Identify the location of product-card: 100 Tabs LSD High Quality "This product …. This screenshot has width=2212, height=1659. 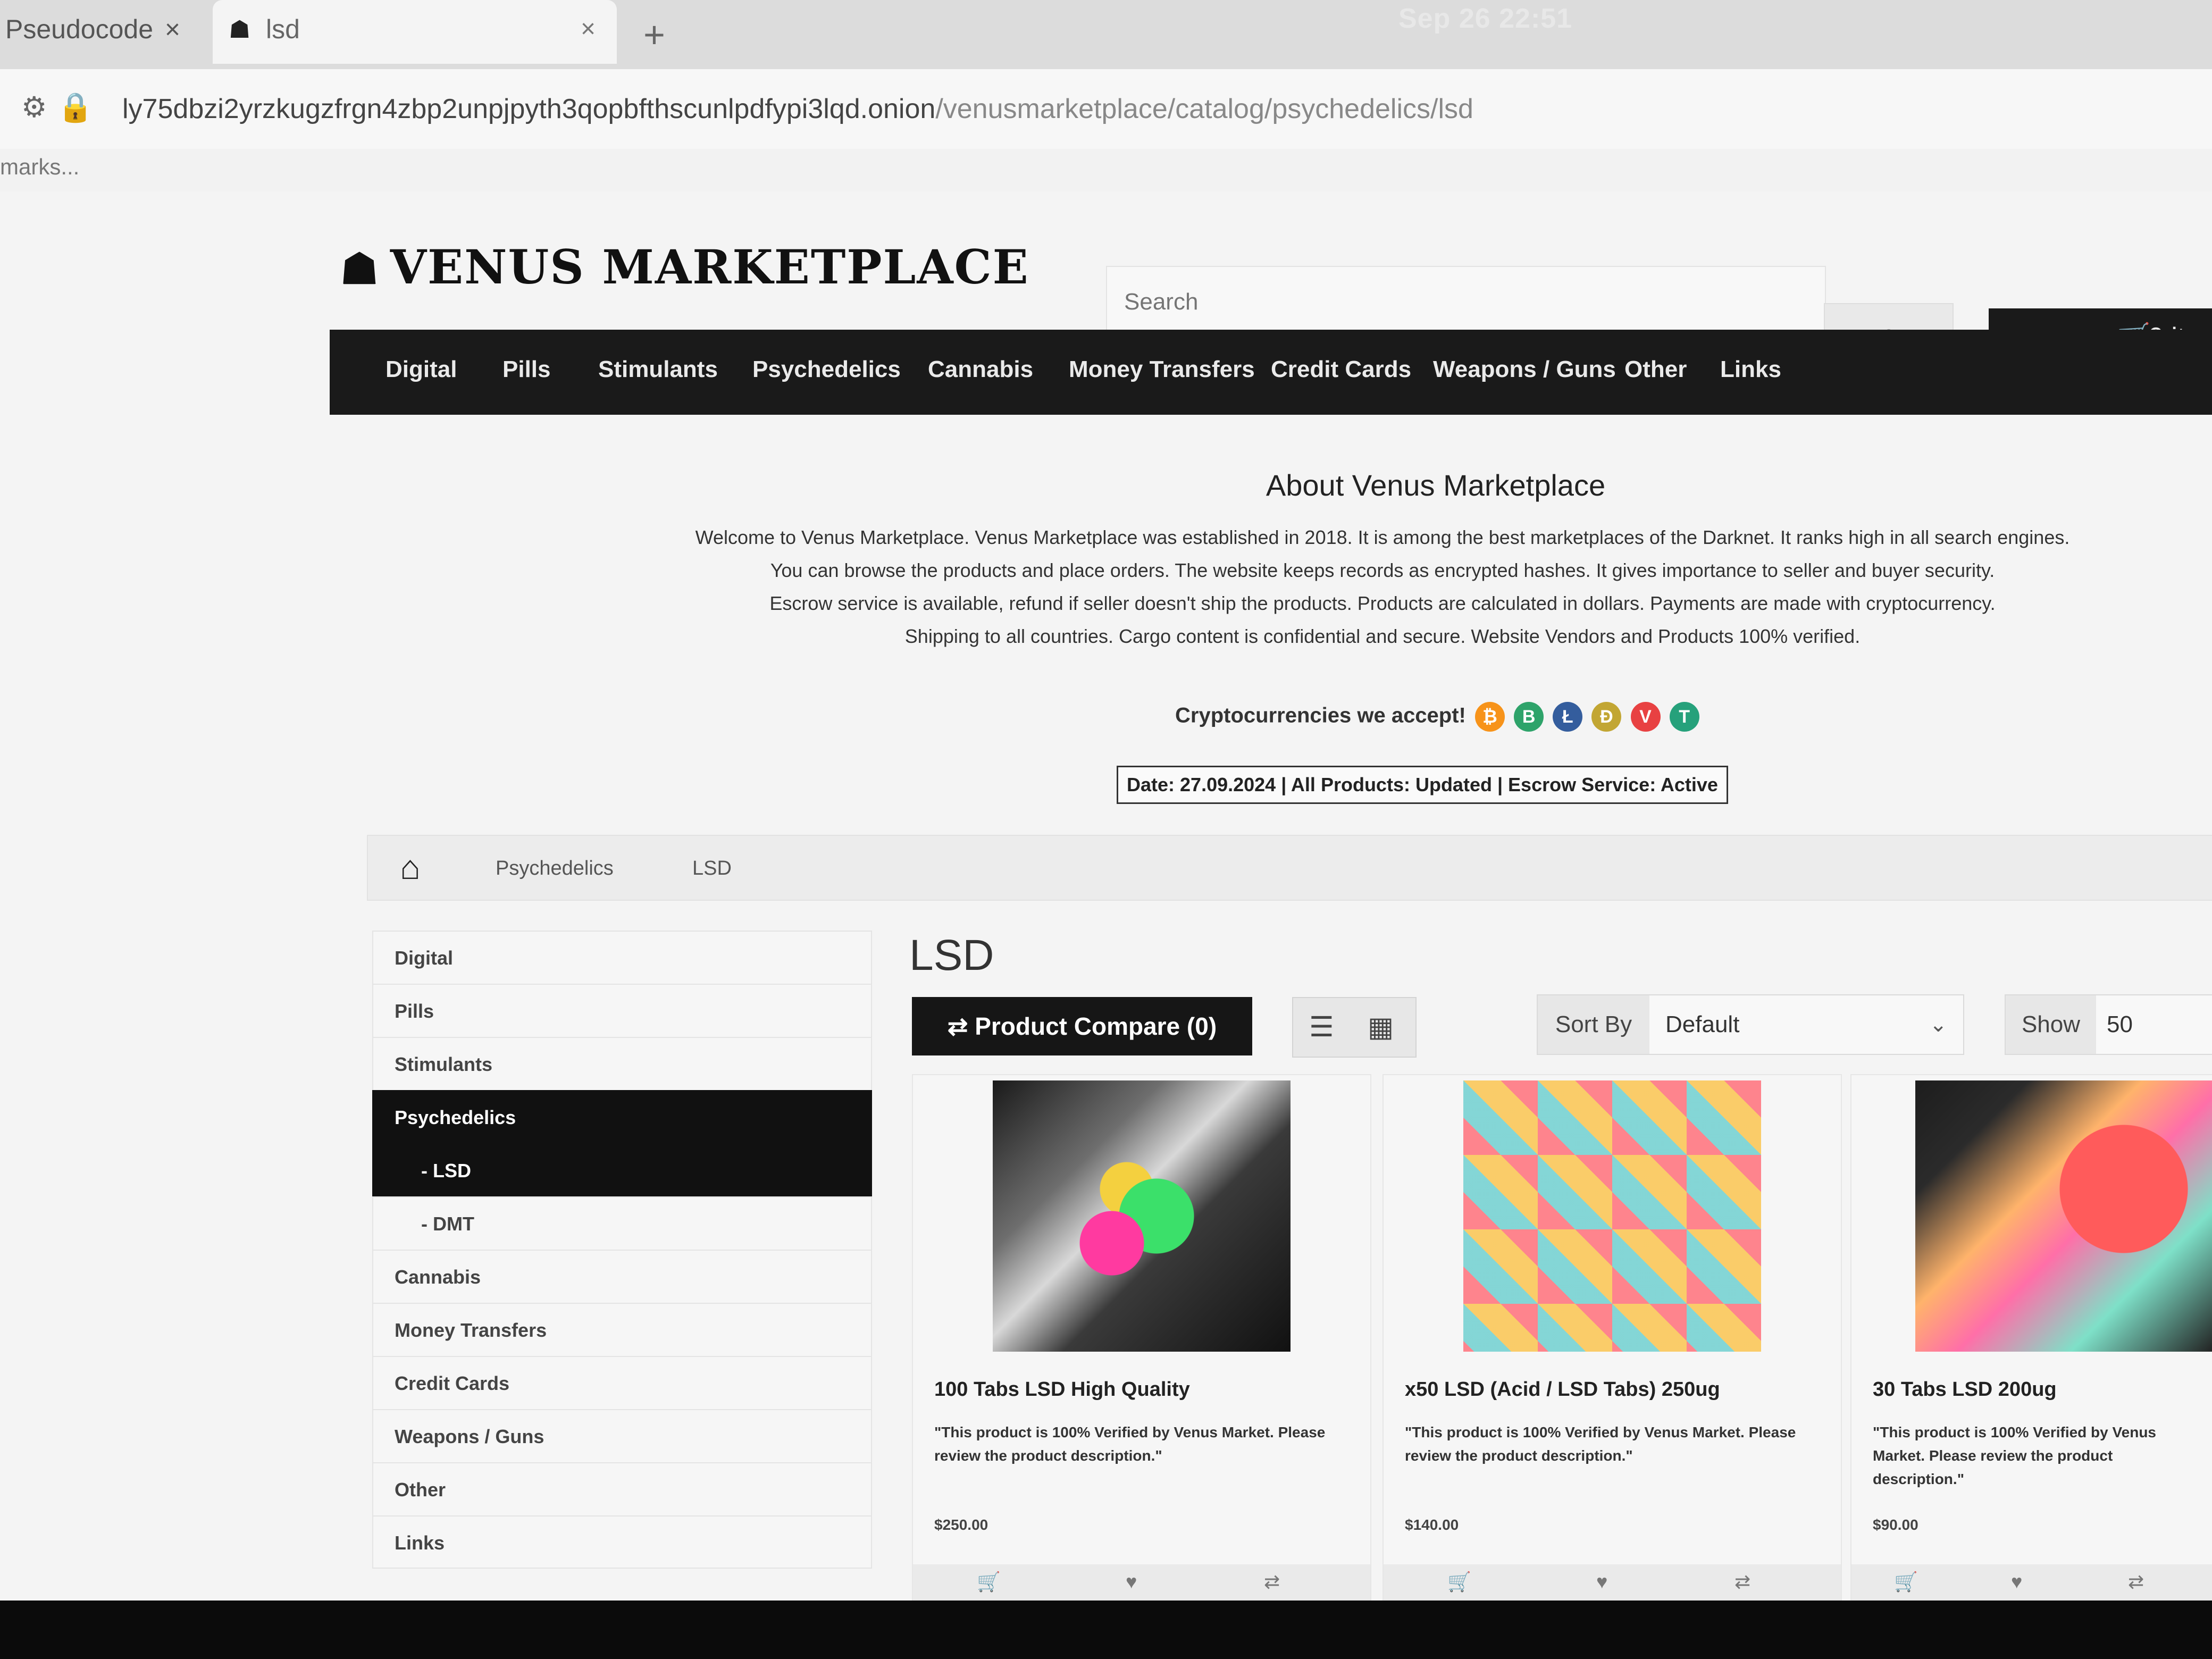
(1141, 1338).